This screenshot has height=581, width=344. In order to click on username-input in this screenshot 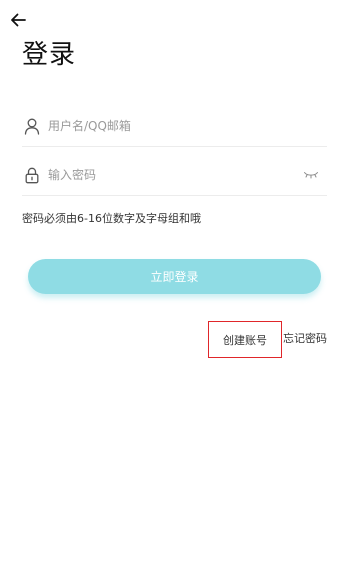, I will do `click(163, 126)`.